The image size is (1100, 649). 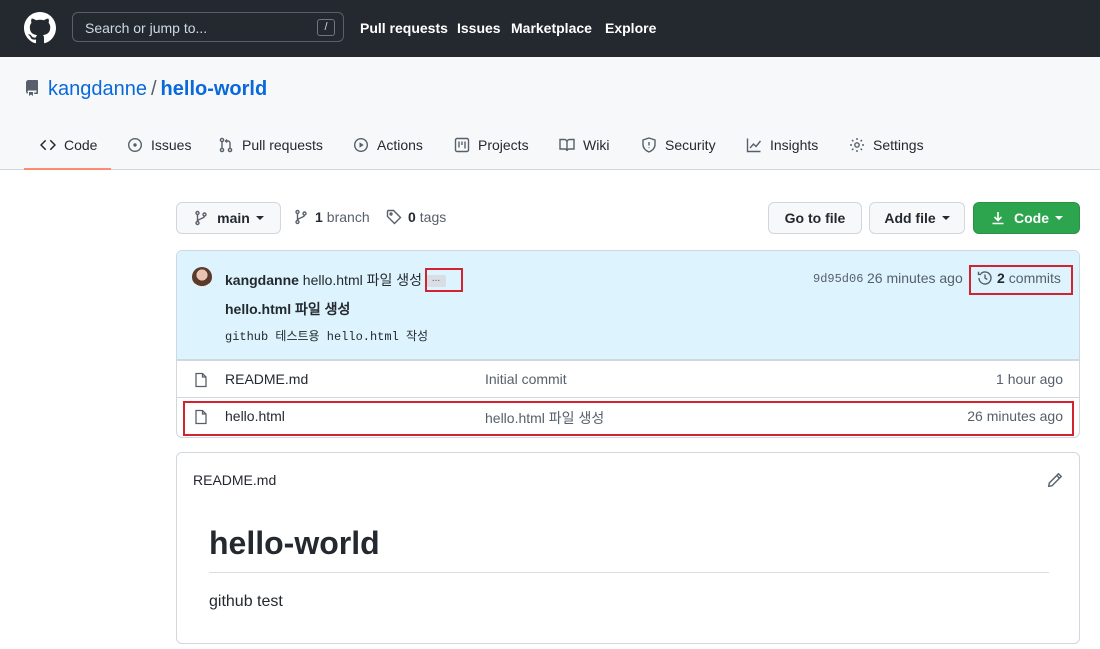 I want to click on tab-label: Issues, so click(x=171, y=145).